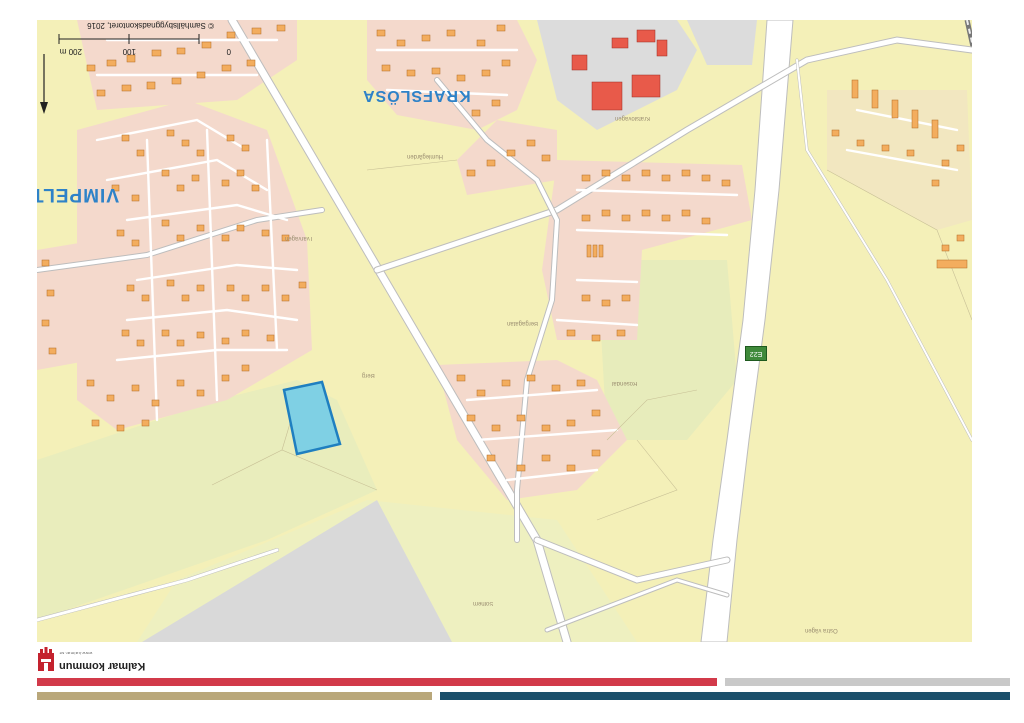 The image size is (1024, 723). I want to click on street-label: Humlegården, so click(425, 156).